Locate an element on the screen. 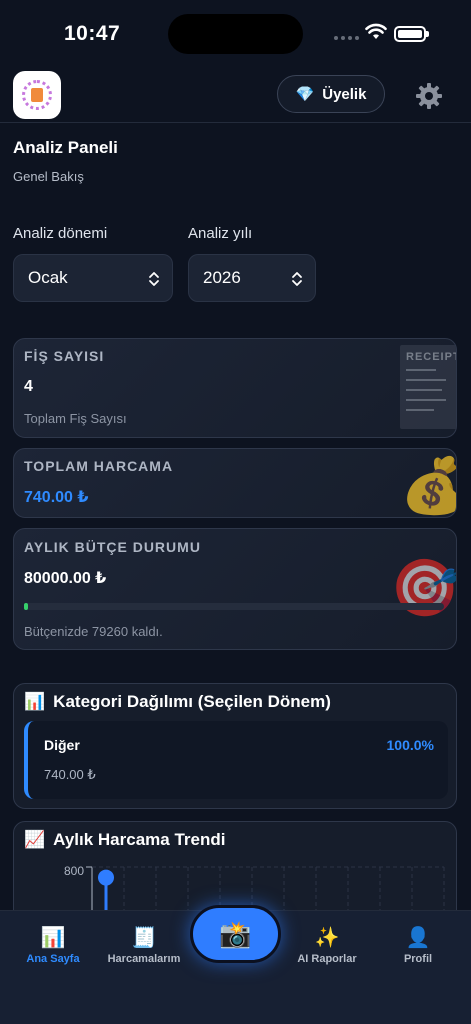  sparkles-icon: ✨ is located at coordinates (327, 938).